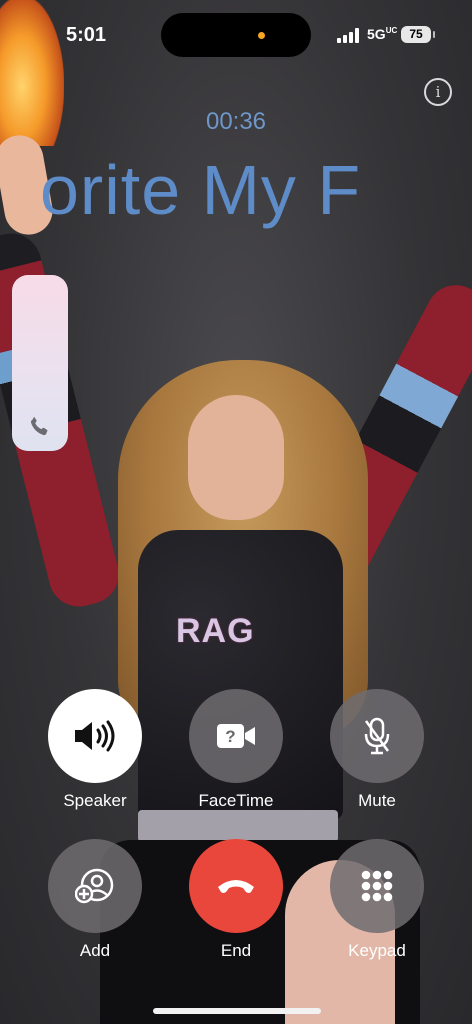  Describe the element at coordinates (95, 950) in the screenshot. I see `add-label: Add` at that location.